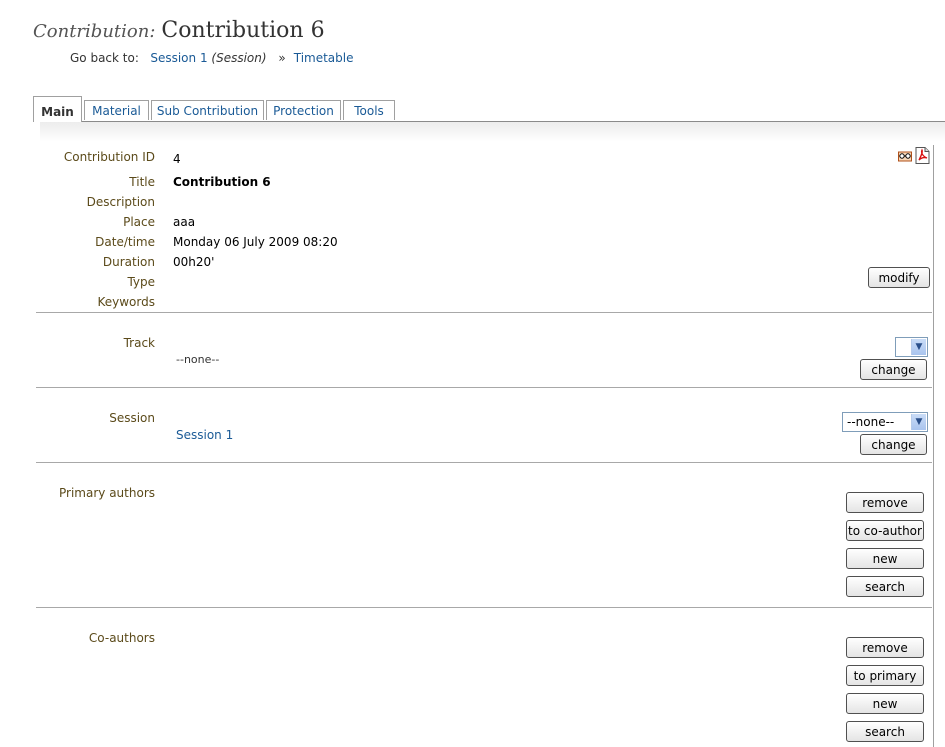 The width and height of the screenshot is (945, 747). Describe the element at coordinates (198, 359) in the screenshot. I see `value-track: --none--` at that location.